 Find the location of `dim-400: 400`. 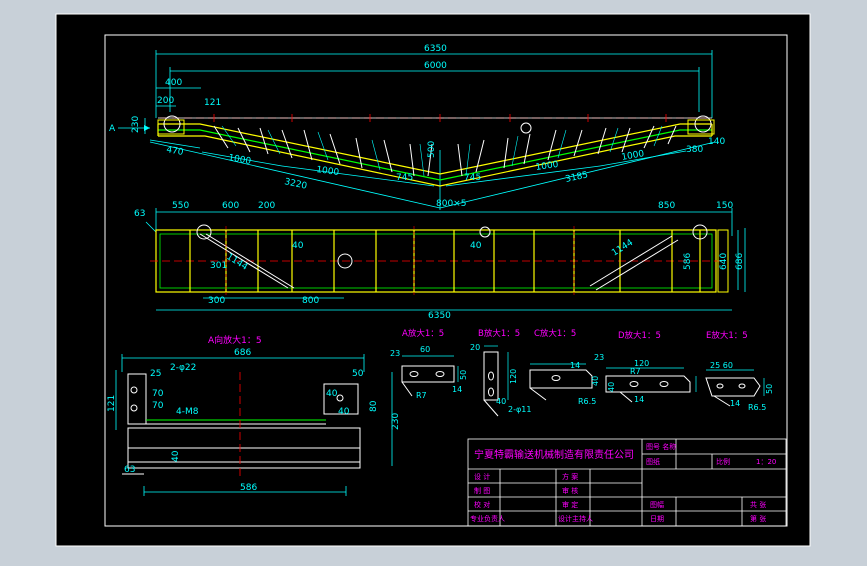

dim-400: 400 is located at coordinates (173, 83).